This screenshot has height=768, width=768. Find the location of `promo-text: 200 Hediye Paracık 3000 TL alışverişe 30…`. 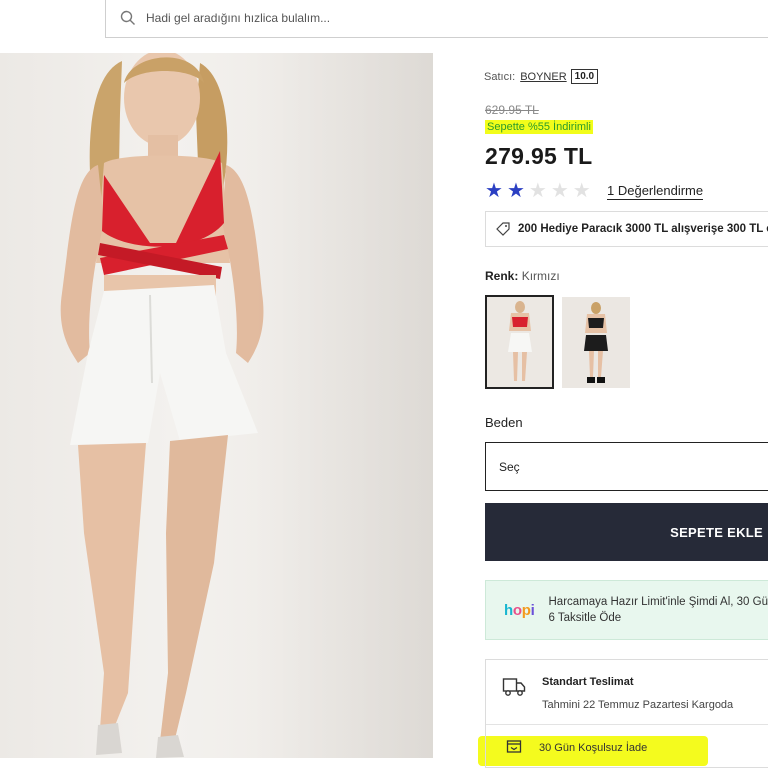

promo-text: 200 Hediye Paracık 3000 TL alışverişe 30… is located at coordinates (643, 229).